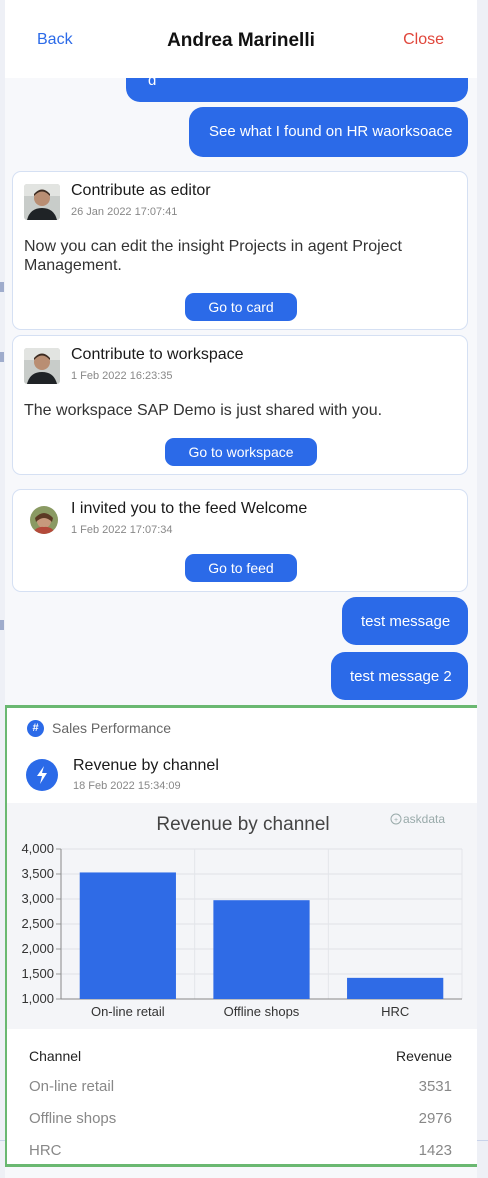  Describe the element at coordinates (128, 1011) in the screenshot. I see `x-tick-label: On-line retail` at that location.